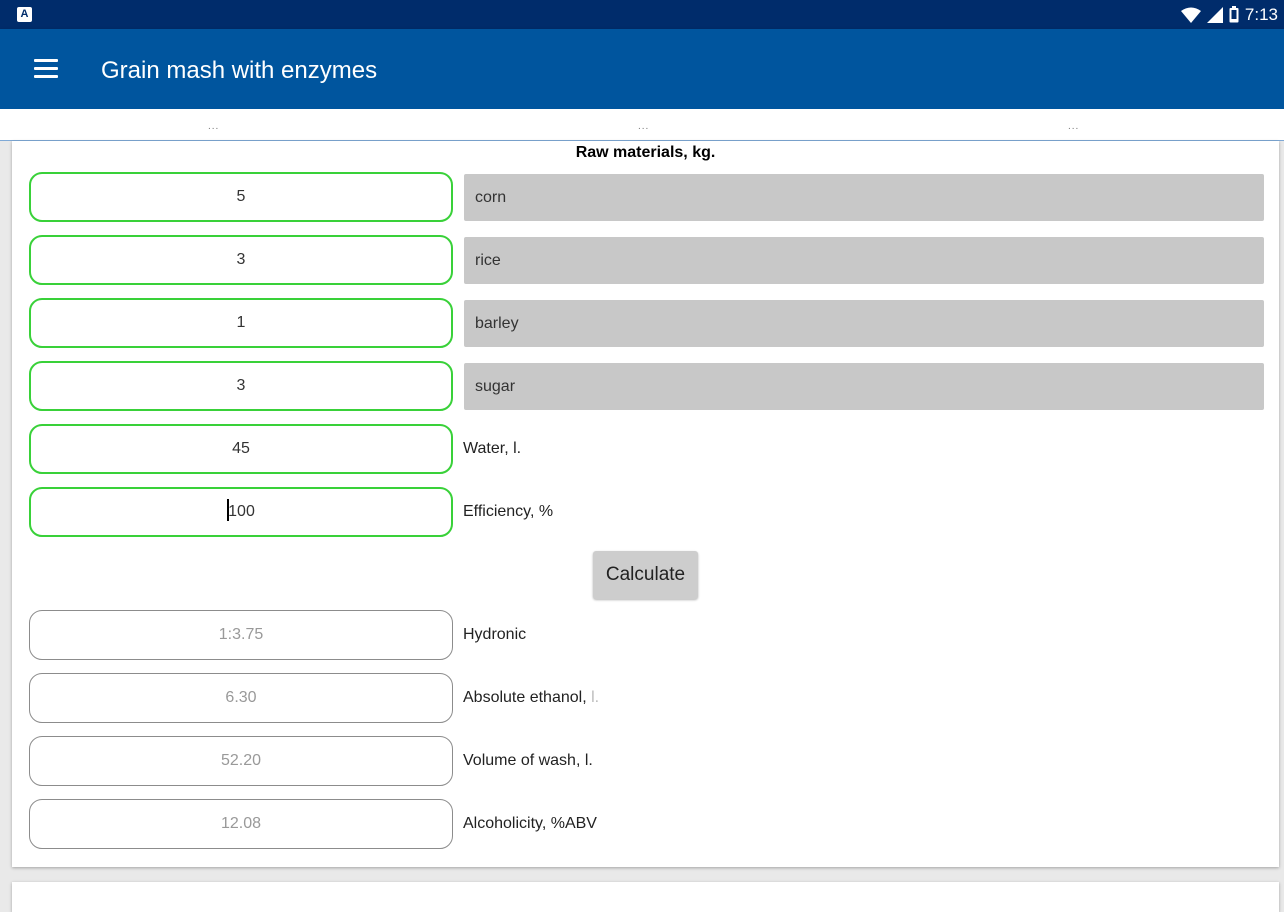 The image size is (1284, 912). I want to click on status-bar: A 7:13, so click(642, 14).